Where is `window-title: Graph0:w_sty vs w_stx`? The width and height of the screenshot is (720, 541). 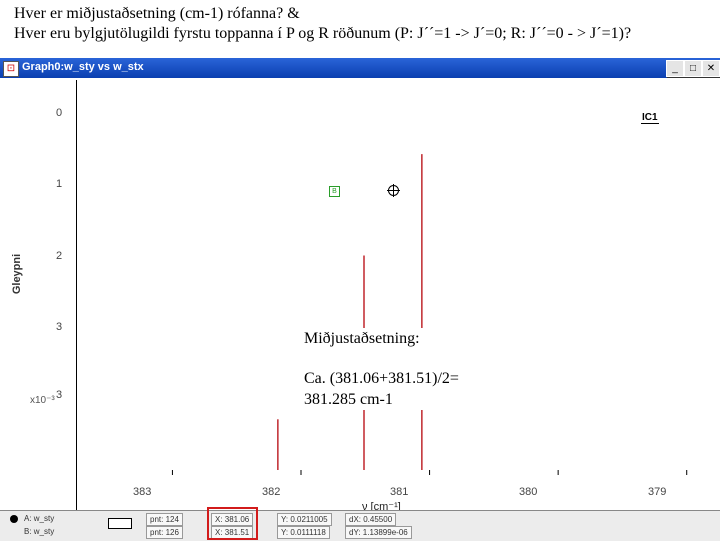 window-title: Graph0:w_sty vs w_stx is located at coordinates (83, 67).